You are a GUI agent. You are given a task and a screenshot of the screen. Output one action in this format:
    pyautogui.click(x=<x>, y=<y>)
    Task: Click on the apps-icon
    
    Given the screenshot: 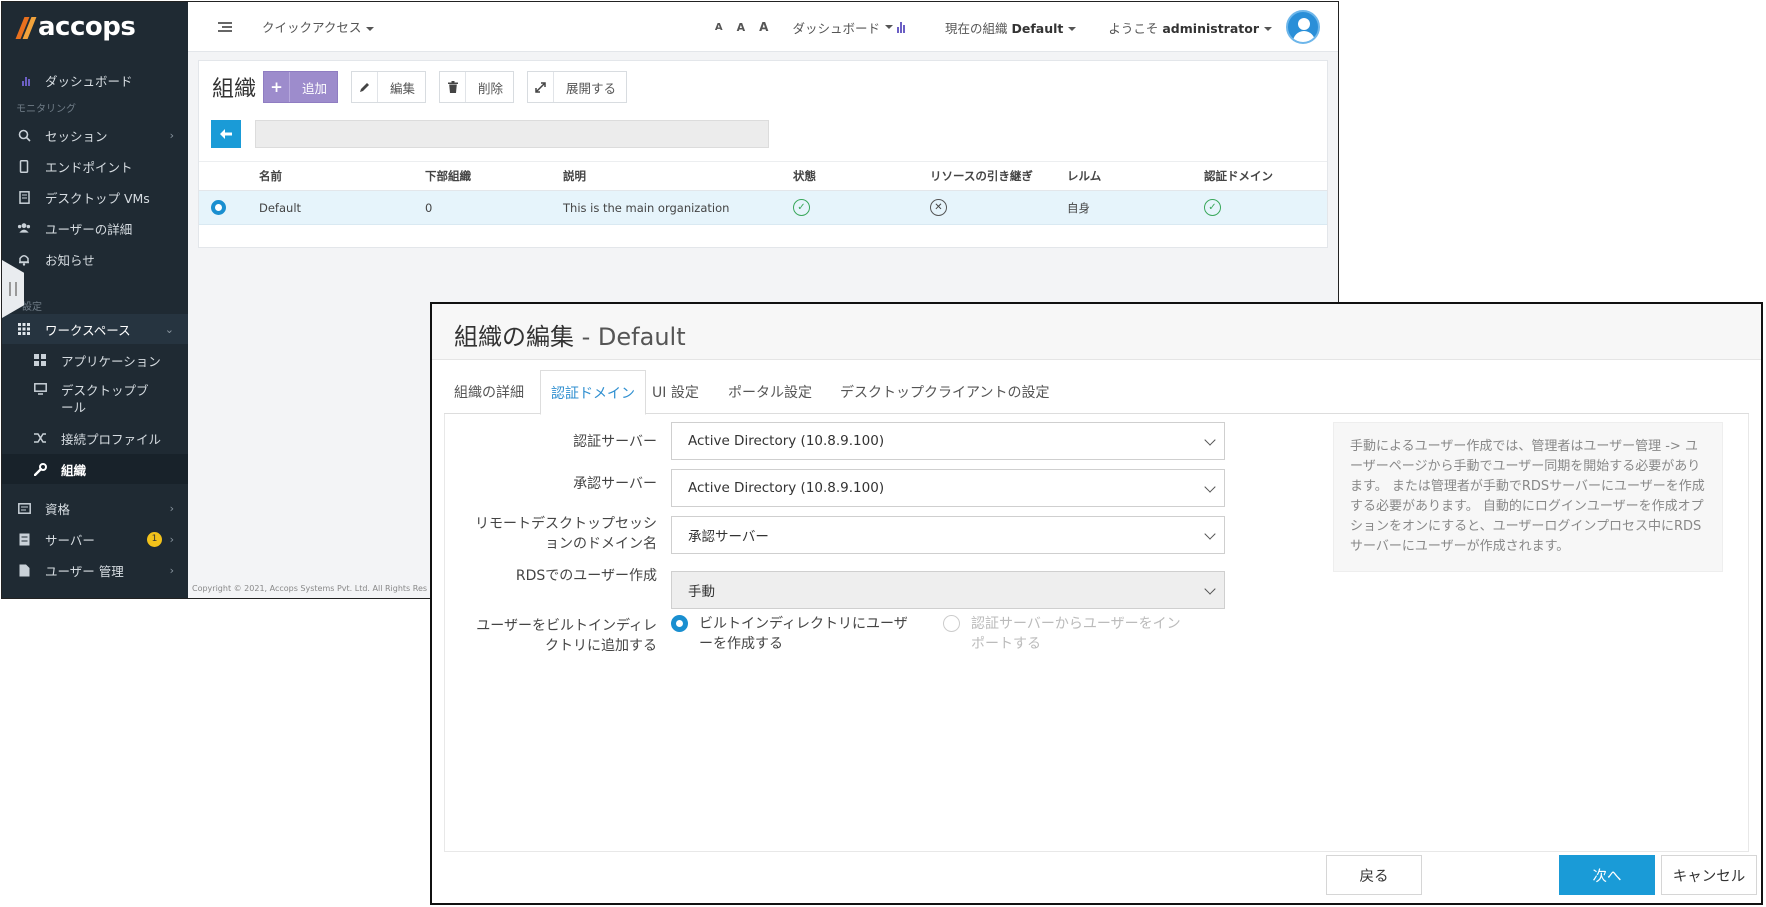 What is the action you would take?
    pyautogui.click(x=40, y=360)
    